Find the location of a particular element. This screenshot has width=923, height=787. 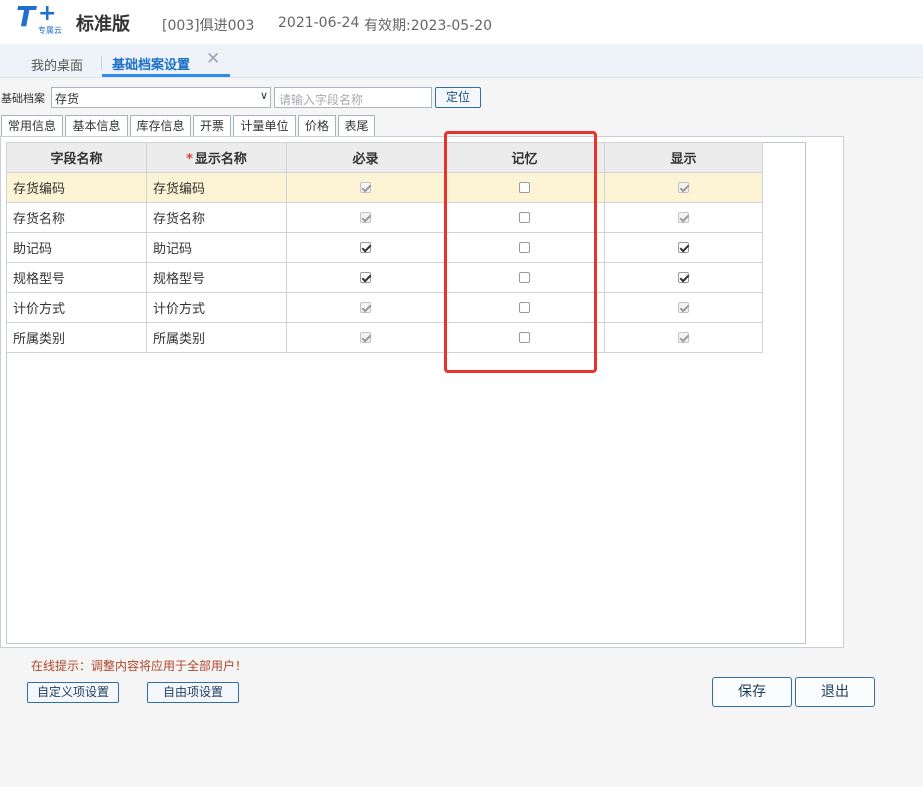

memory-column-highlight is located at coordinates (520, 252).